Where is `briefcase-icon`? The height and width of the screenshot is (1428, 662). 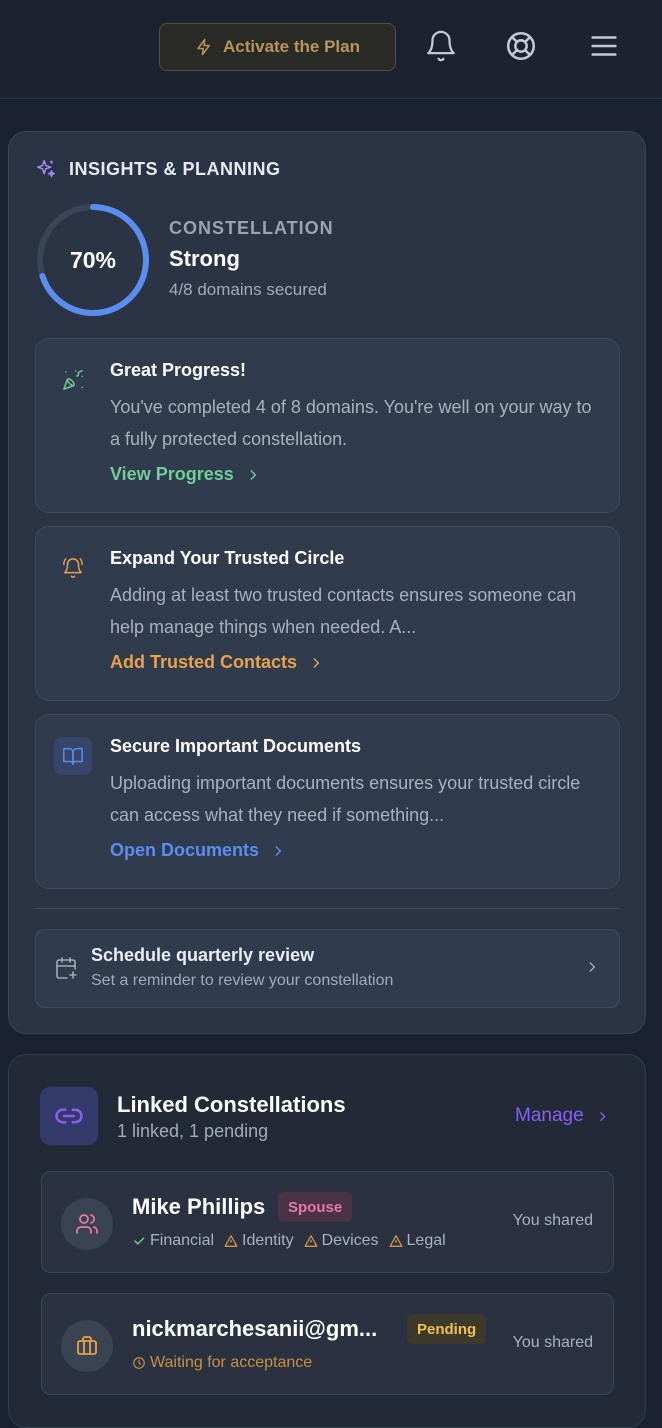
briefcase-icon is located at coordinates (87, 1345).